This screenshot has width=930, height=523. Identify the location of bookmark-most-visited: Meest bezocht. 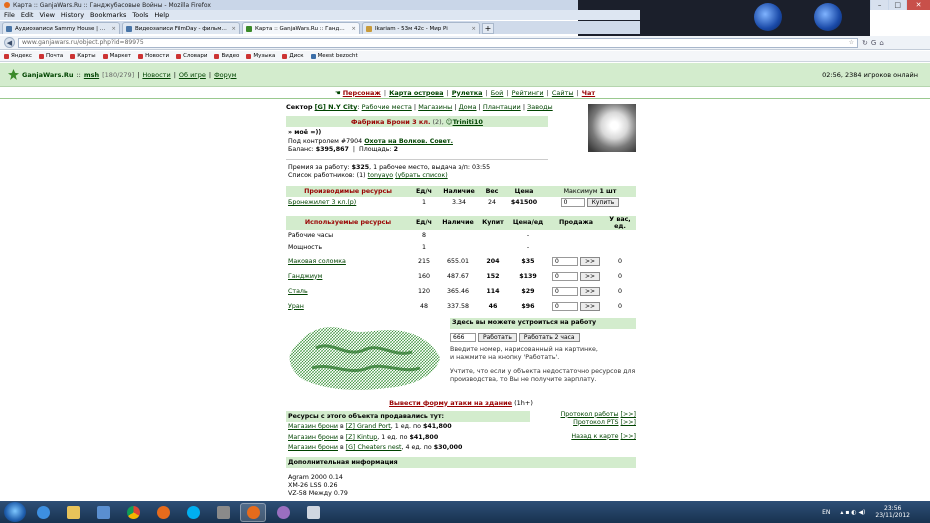
(334, 56).